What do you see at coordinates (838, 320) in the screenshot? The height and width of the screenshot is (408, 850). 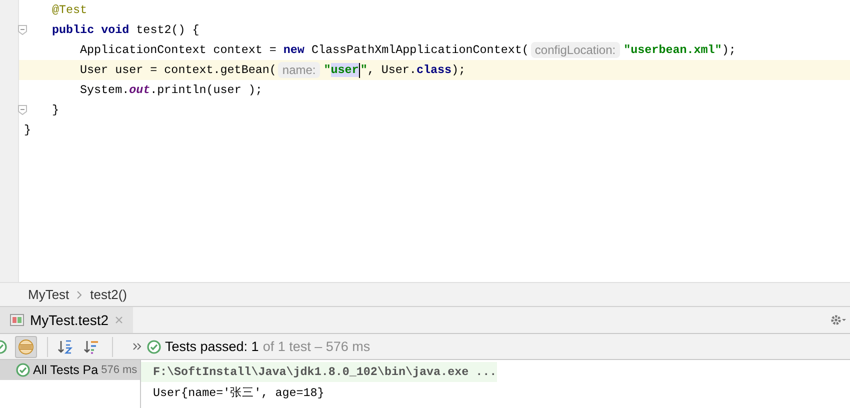 I see `settings-icon` at bounding box center [838, 320].